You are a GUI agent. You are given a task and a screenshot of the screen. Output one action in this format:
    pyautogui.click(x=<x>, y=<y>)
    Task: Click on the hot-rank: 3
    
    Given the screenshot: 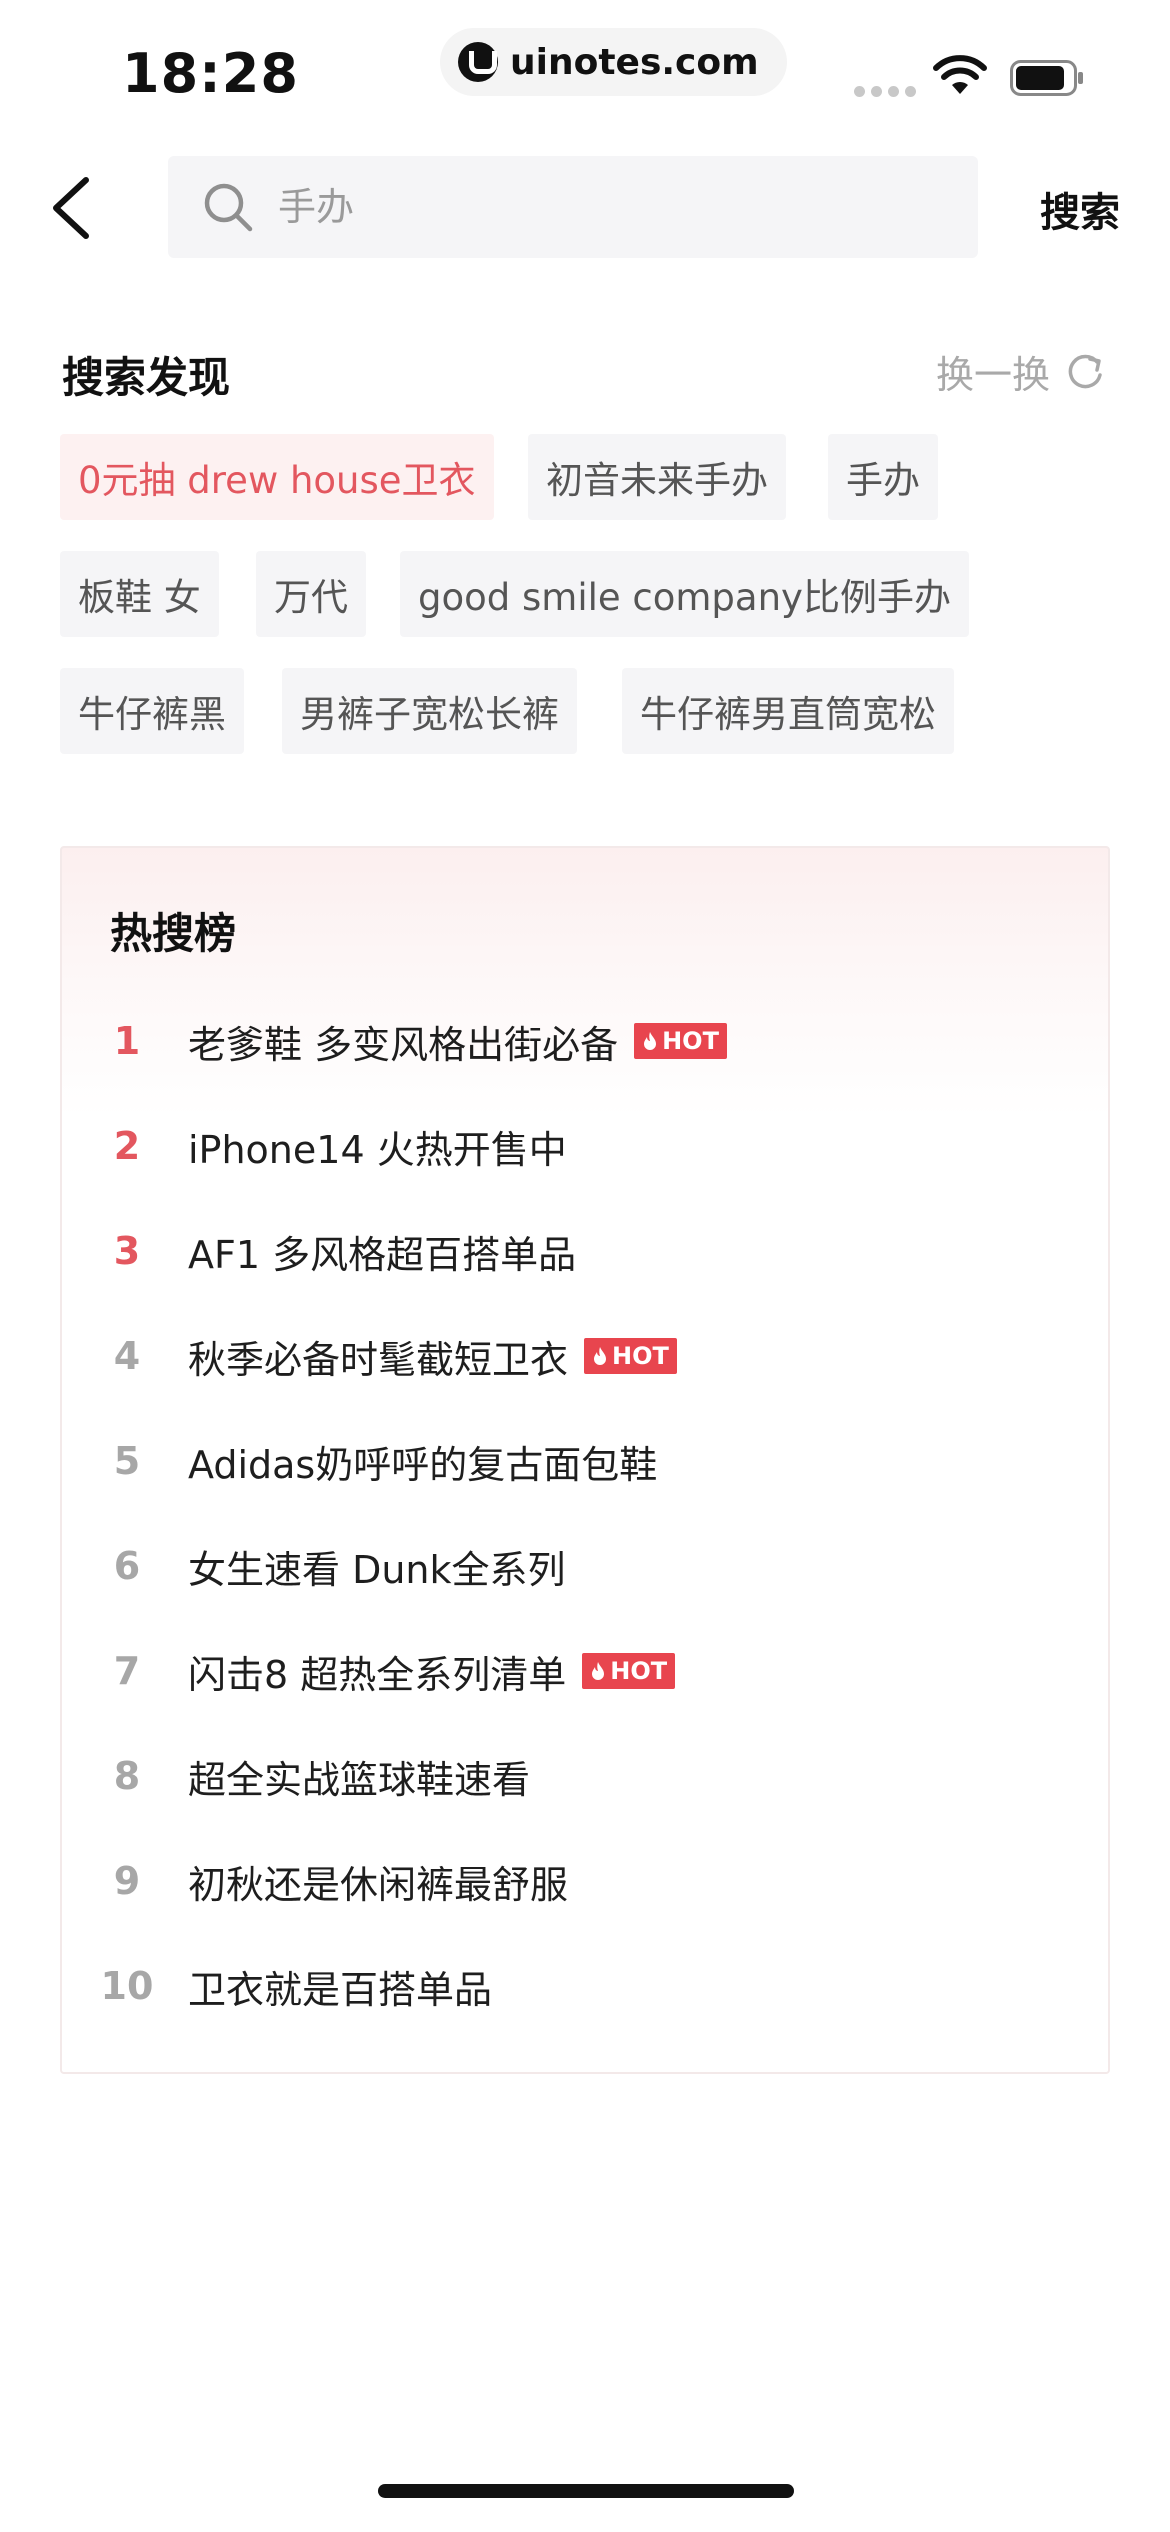 What is the action you would take?
    pyautogui.click(x=127, y=1251)
    